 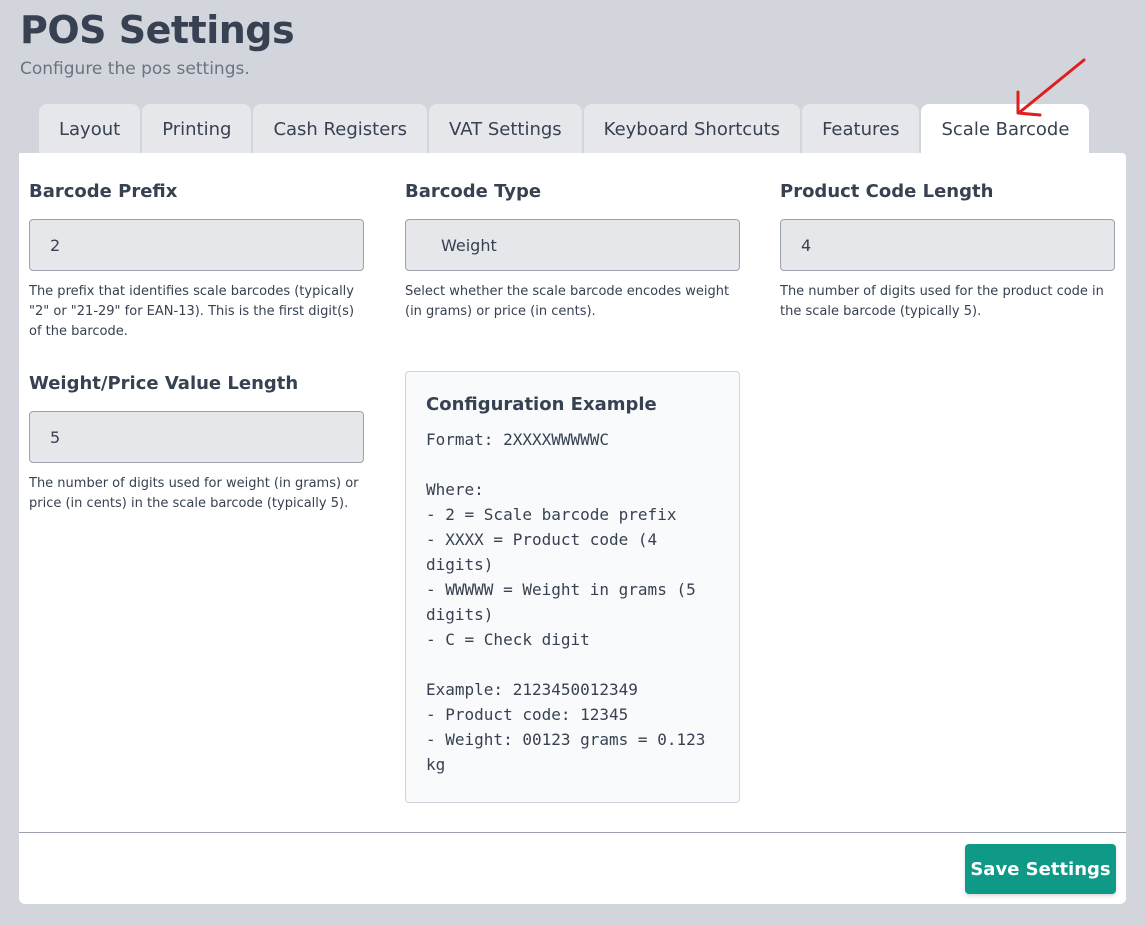 What do you see at coordinates (103, 191) in the screenshot?
I see `barcode-prefix-label: Barcode Prefix` at bounding box center [103, 191].